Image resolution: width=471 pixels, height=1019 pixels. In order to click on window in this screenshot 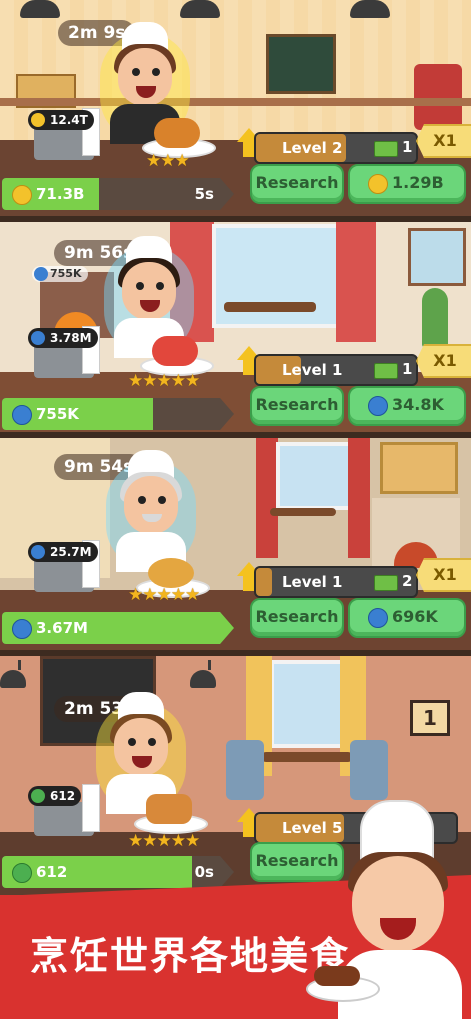, I will do `click(309, 704)`.